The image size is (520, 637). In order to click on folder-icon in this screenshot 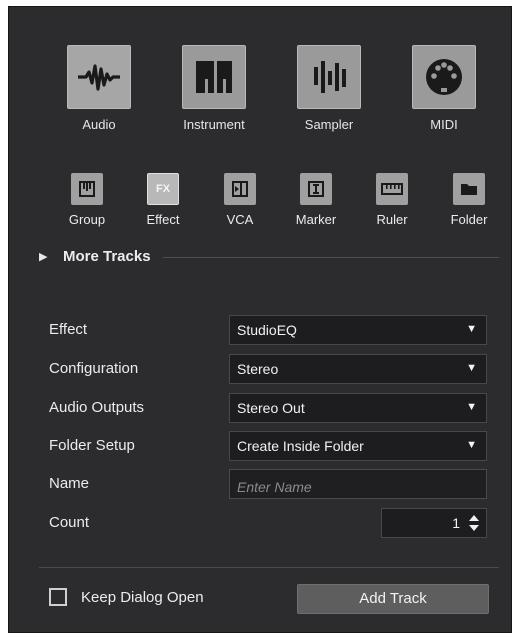, I will do `click(469, 189)`.